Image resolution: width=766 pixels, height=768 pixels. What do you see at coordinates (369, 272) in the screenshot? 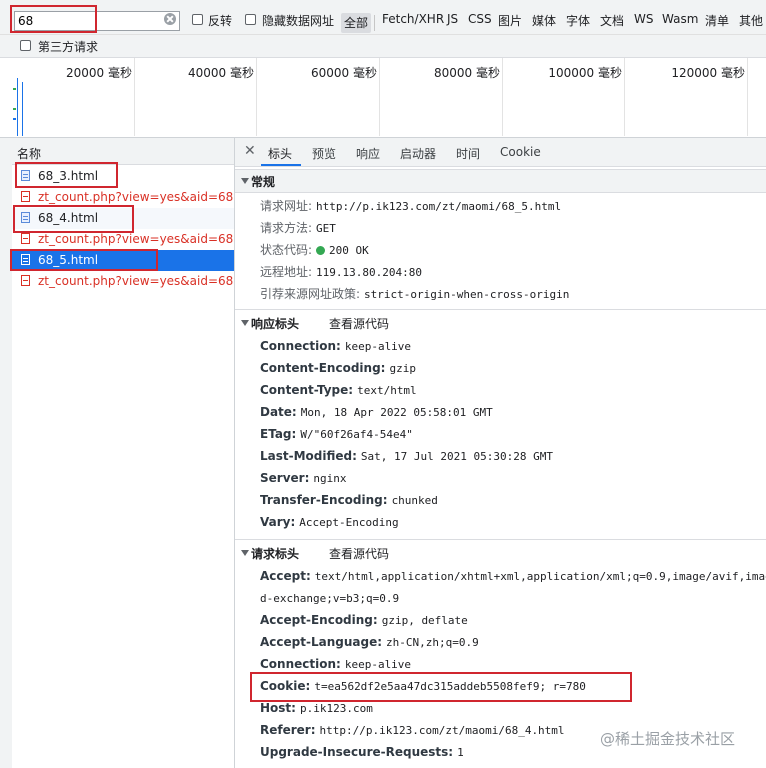
I see `header-value: 119.13.80.204:80` at bounding box center [369, 272].